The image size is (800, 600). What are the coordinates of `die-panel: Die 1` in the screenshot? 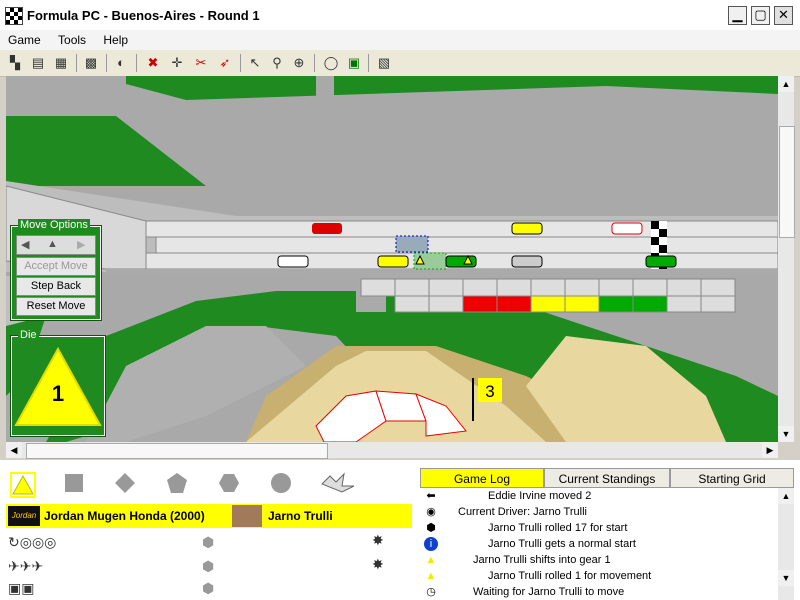 It's located at (58, 382).